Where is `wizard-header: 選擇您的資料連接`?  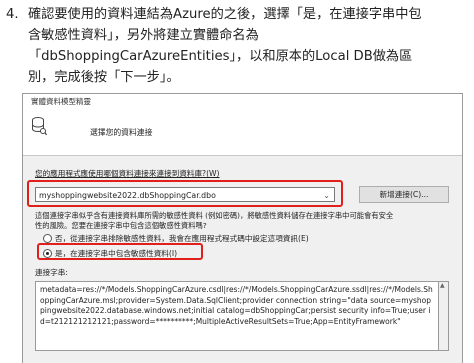
wizard-header: 選擇您的資料連接 is located at coordinates (242, 133).